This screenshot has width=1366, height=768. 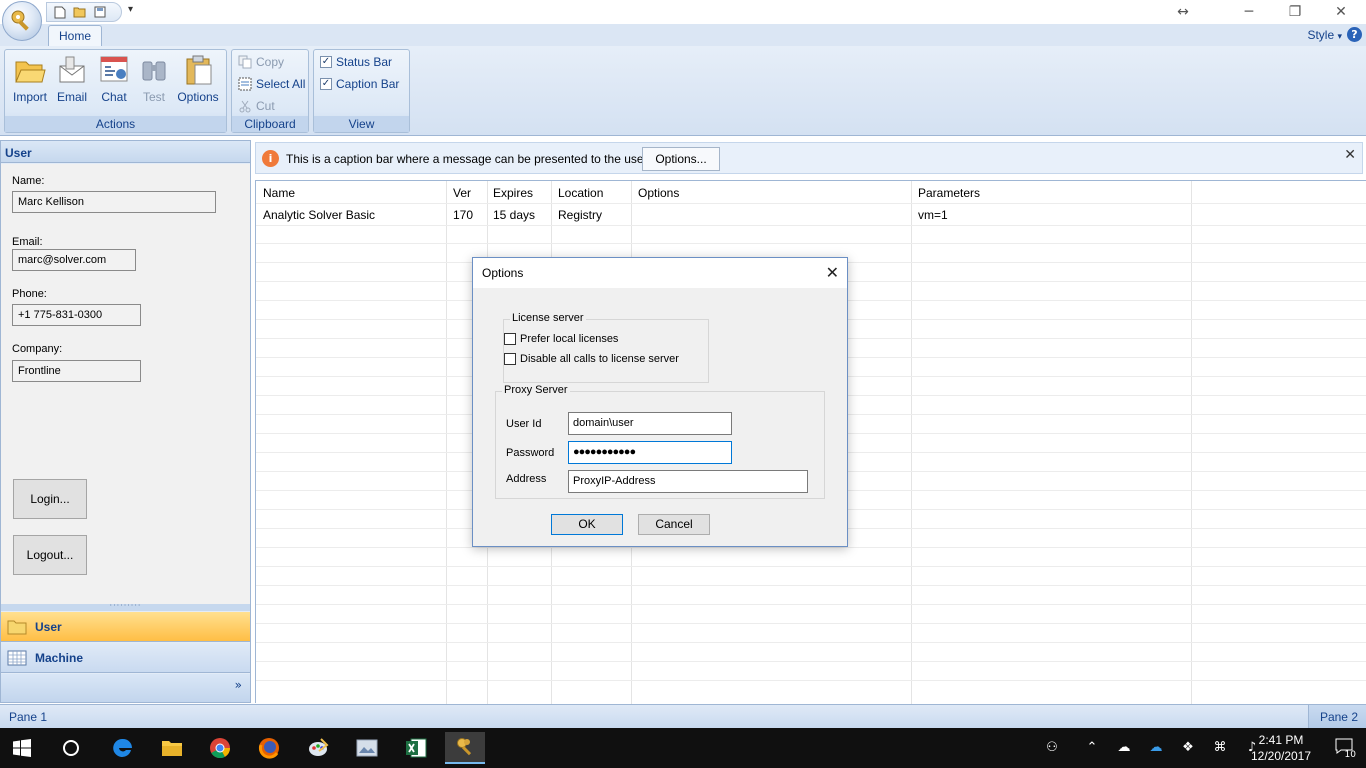 I want to click on cell-ver: 170, so click(x=463, y=215).